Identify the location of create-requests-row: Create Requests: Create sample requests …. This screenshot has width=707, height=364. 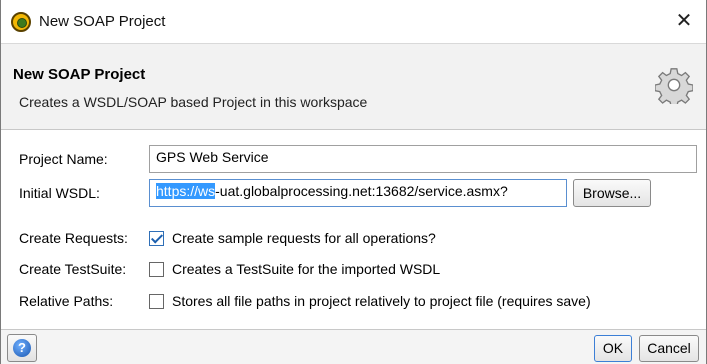
(353, 239).